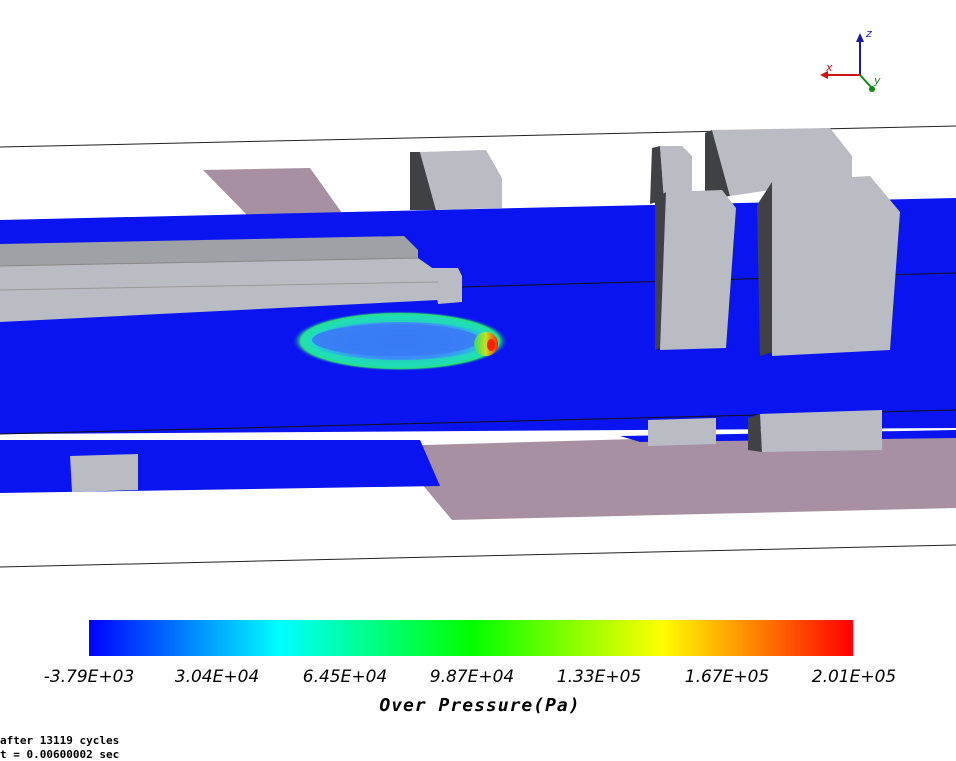 The height and width of the screenshot is (761, 956). What do you see at coordinates (478, 556) in the screenshot?
I see `domain-edge-line` at bounding box center [478, 556].